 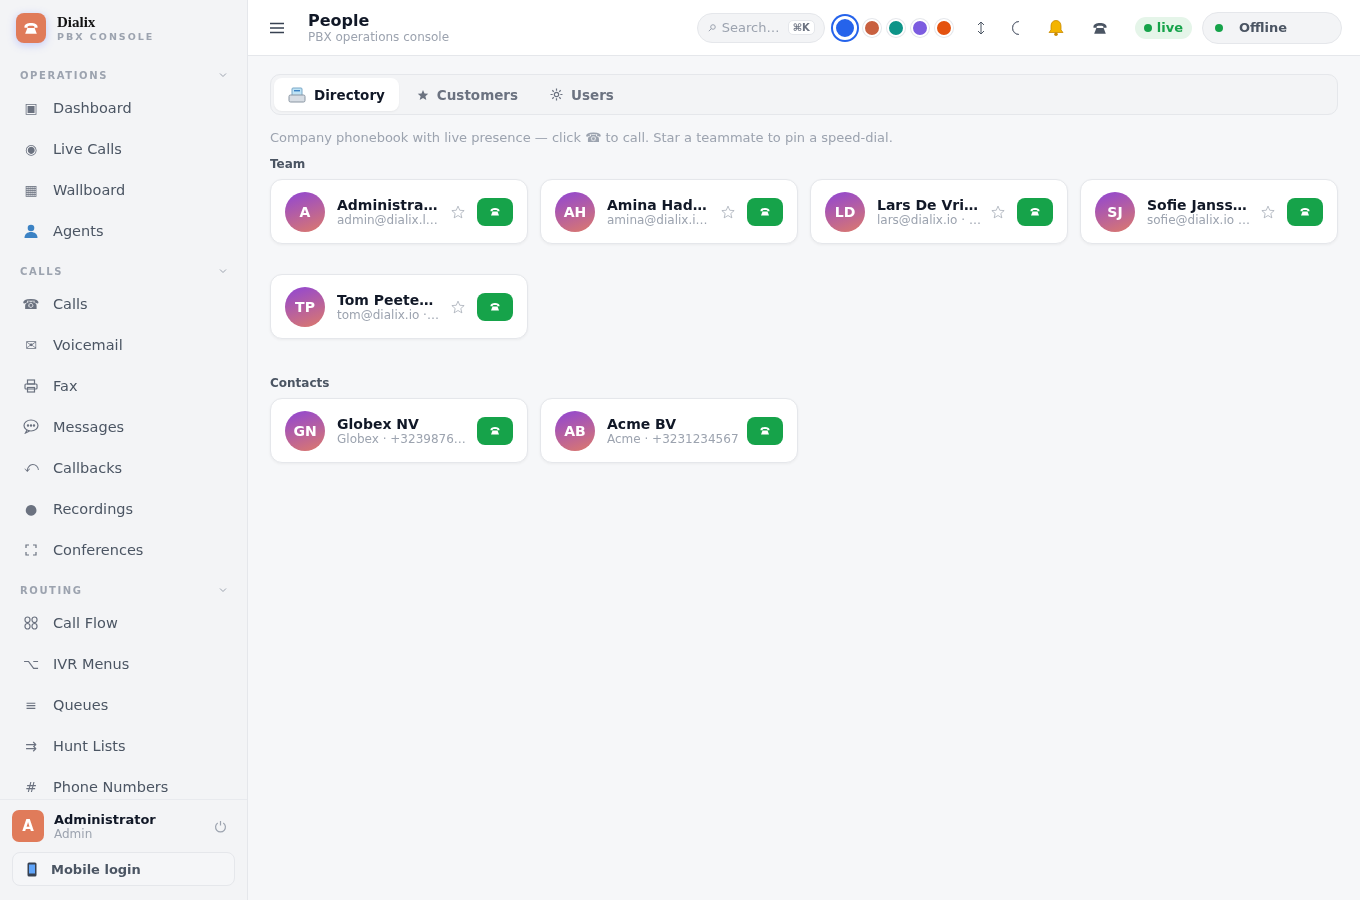 I want to click on nav-item: Callbacks, so click(x=88, y=467).